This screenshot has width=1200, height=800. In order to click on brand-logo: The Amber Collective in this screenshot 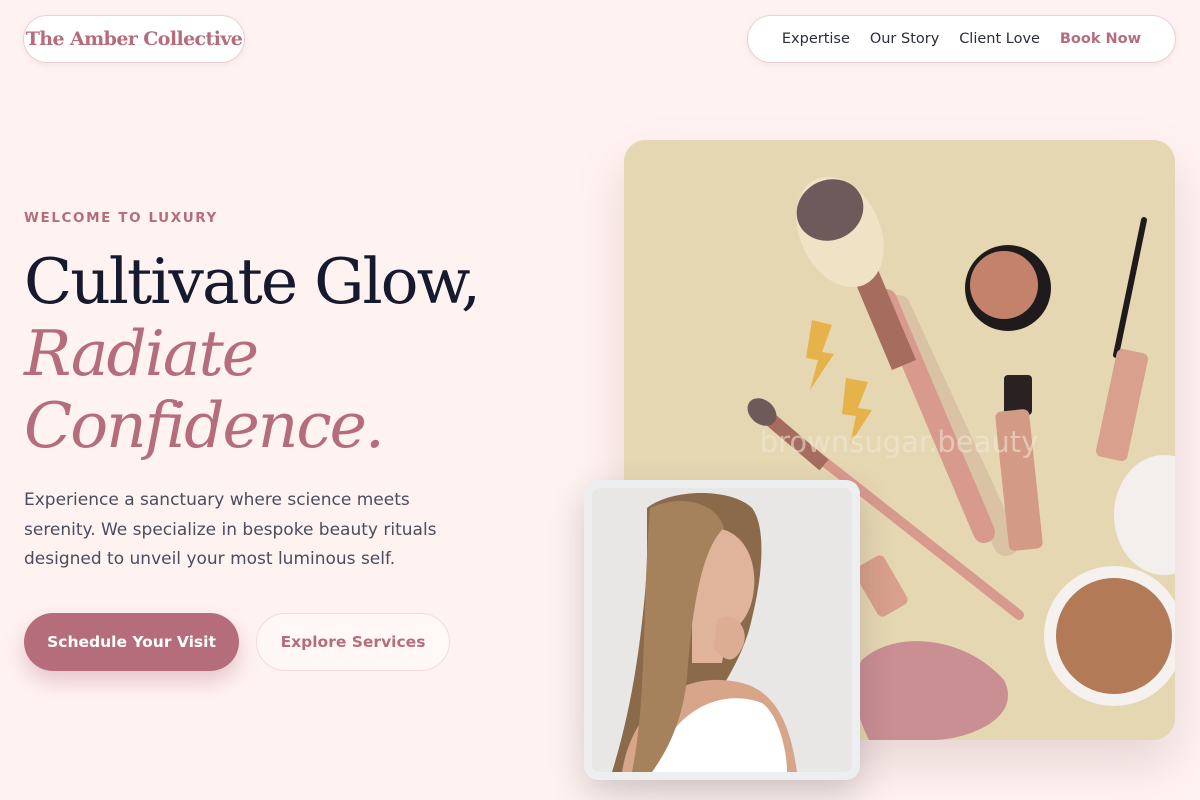, I will do `click(134, 39)`.